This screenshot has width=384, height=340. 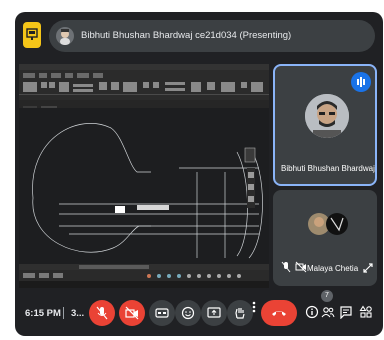 What do you see at coordinates (327, 116) in the screenshot?
I see `participant-avatar` at bounding box center [327, 116].